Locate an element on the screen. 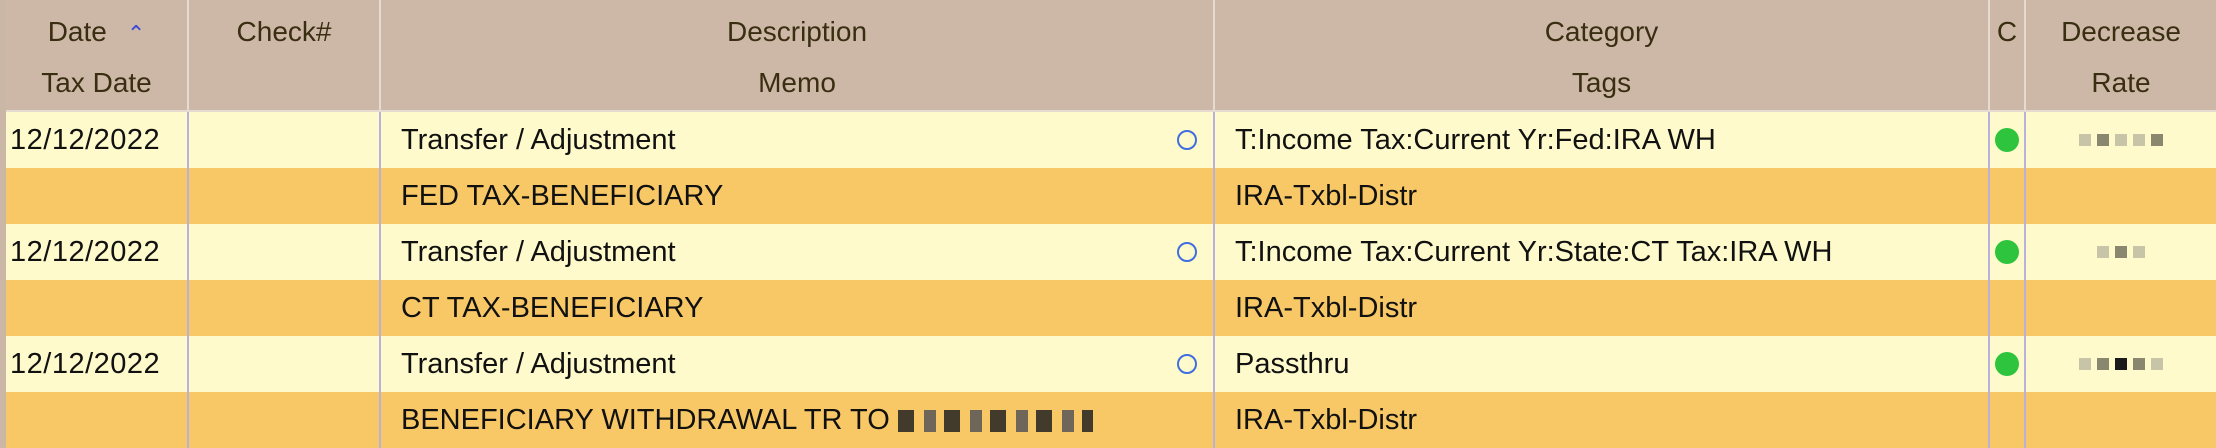 The height and width of the screenshot is (448, 2216). column-header-memo: Memo is located at coordinates (796, 82).